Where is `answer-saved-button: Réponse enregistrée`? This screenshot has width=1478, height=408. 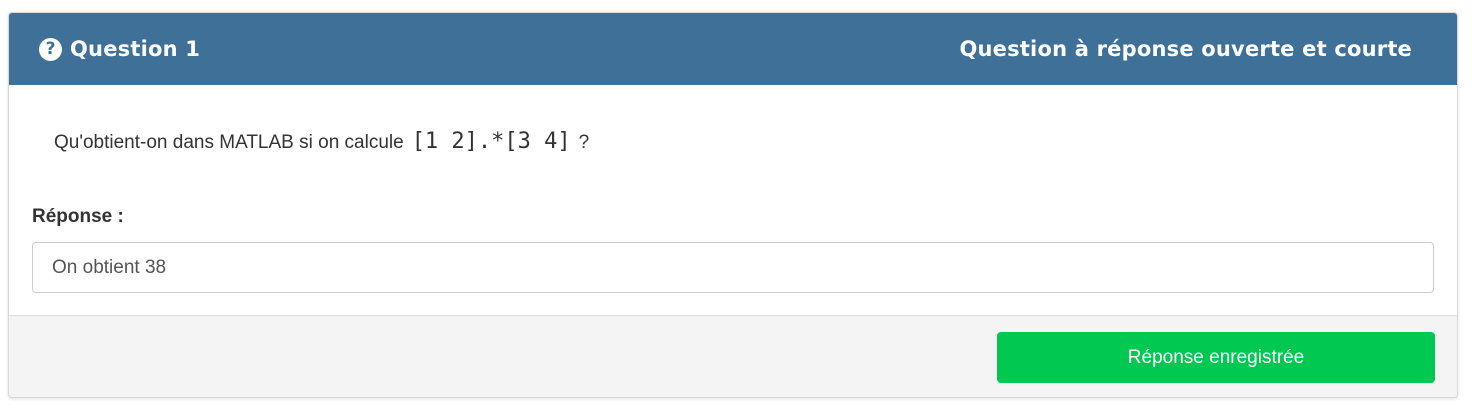 answer-saved-button: Réponse enregistrée is located at coordinates (1216, 357).